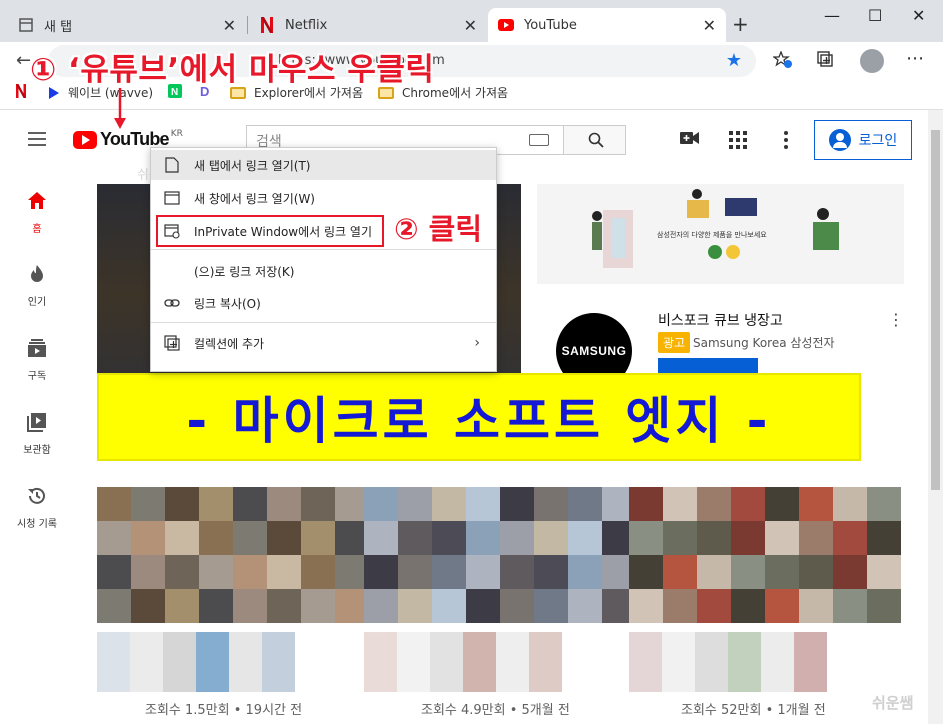  What do you see at coordinates (247, 25) in the screenshot?
I see `tab-divider` at bounding box center [247, 25].